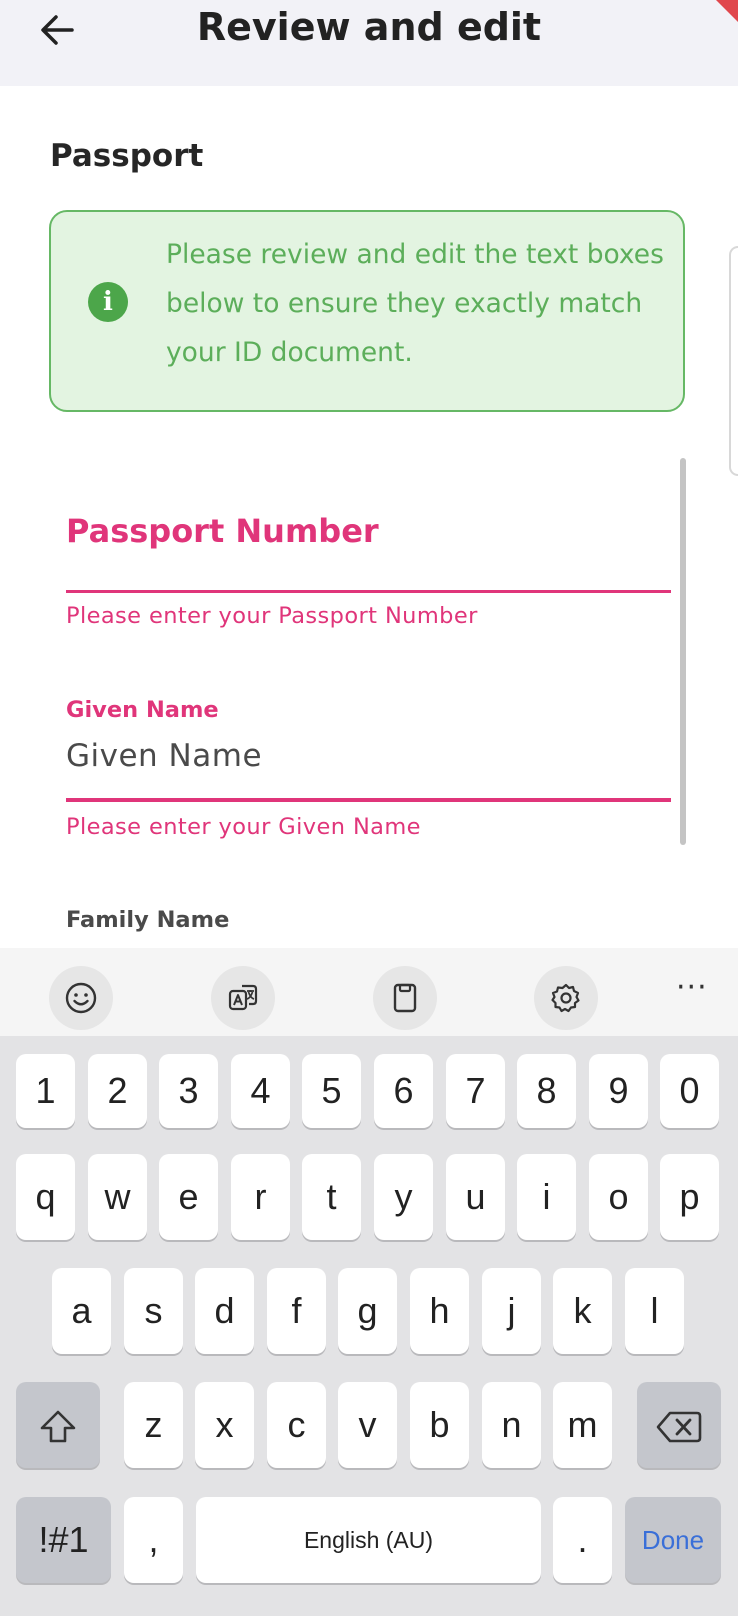 The height and width of the screenshot is (1616, 738). What do you see at coordinates (403, 1091) in the screenshot?
I see `key-6: 6` at bounding box center [403, 1091].